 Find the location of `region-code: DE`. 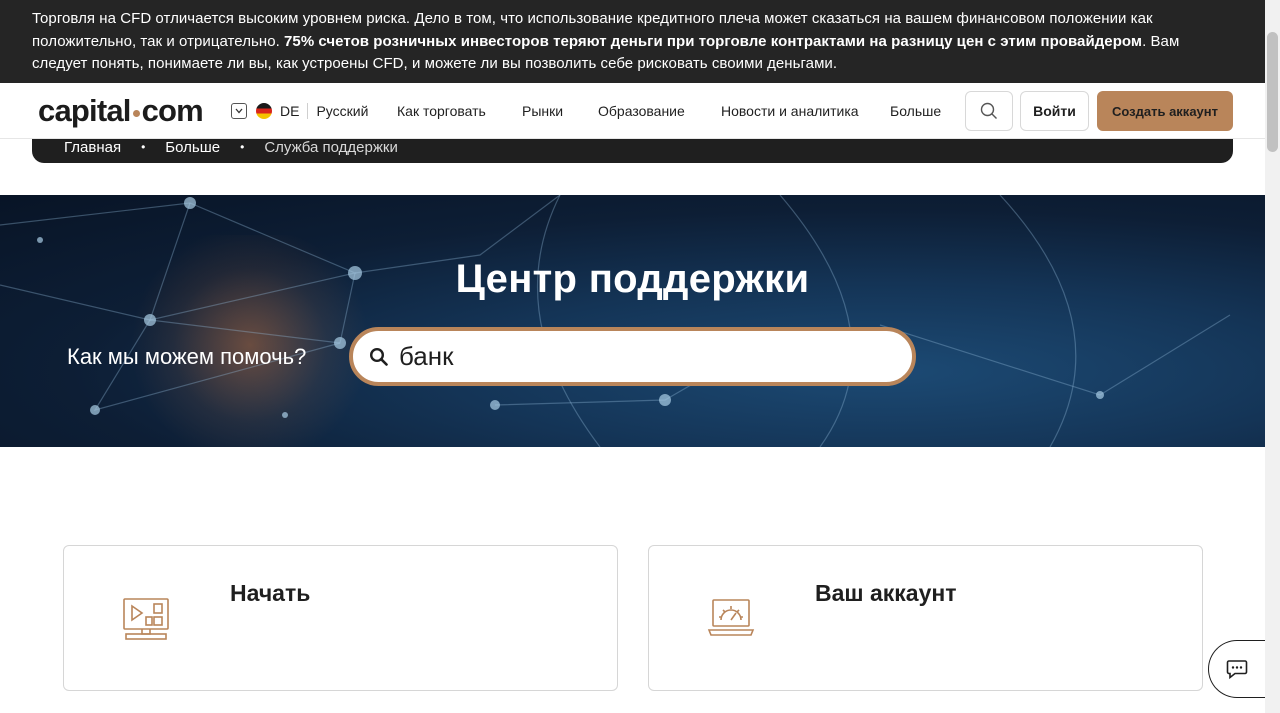

region-code: DE is located at coordinates (290, 111).